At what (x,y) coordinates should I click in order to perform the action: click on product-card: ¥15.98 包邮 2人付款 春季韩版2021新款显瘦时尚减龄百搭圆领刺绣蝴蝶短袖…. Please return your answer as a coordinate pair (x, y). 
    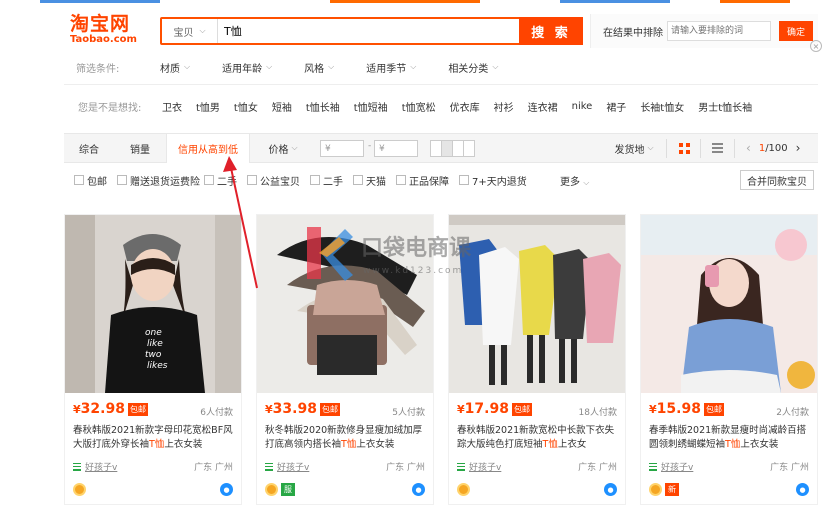
    Looking at the image, I should click on (729, 359).